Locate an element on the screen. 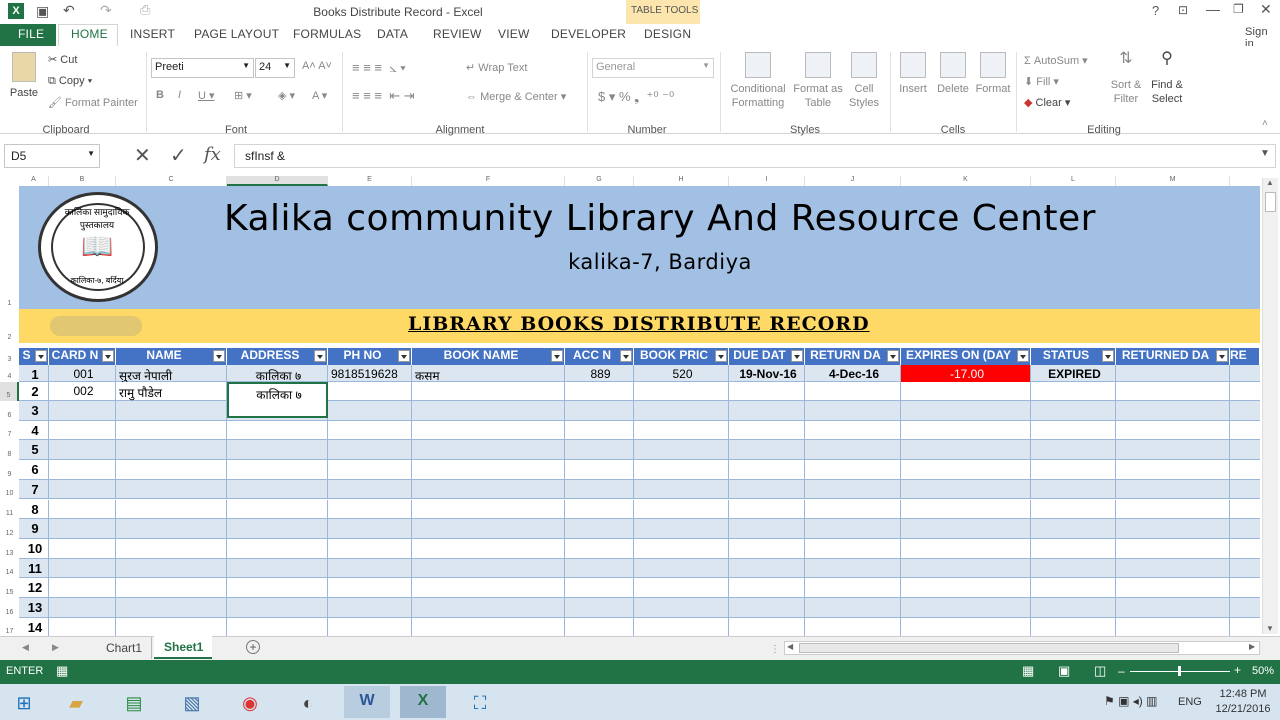 Image resolution: width=1280 pixels, height=720 pixels. zoom-out-icon: – is located at coordinates (1121, 671).